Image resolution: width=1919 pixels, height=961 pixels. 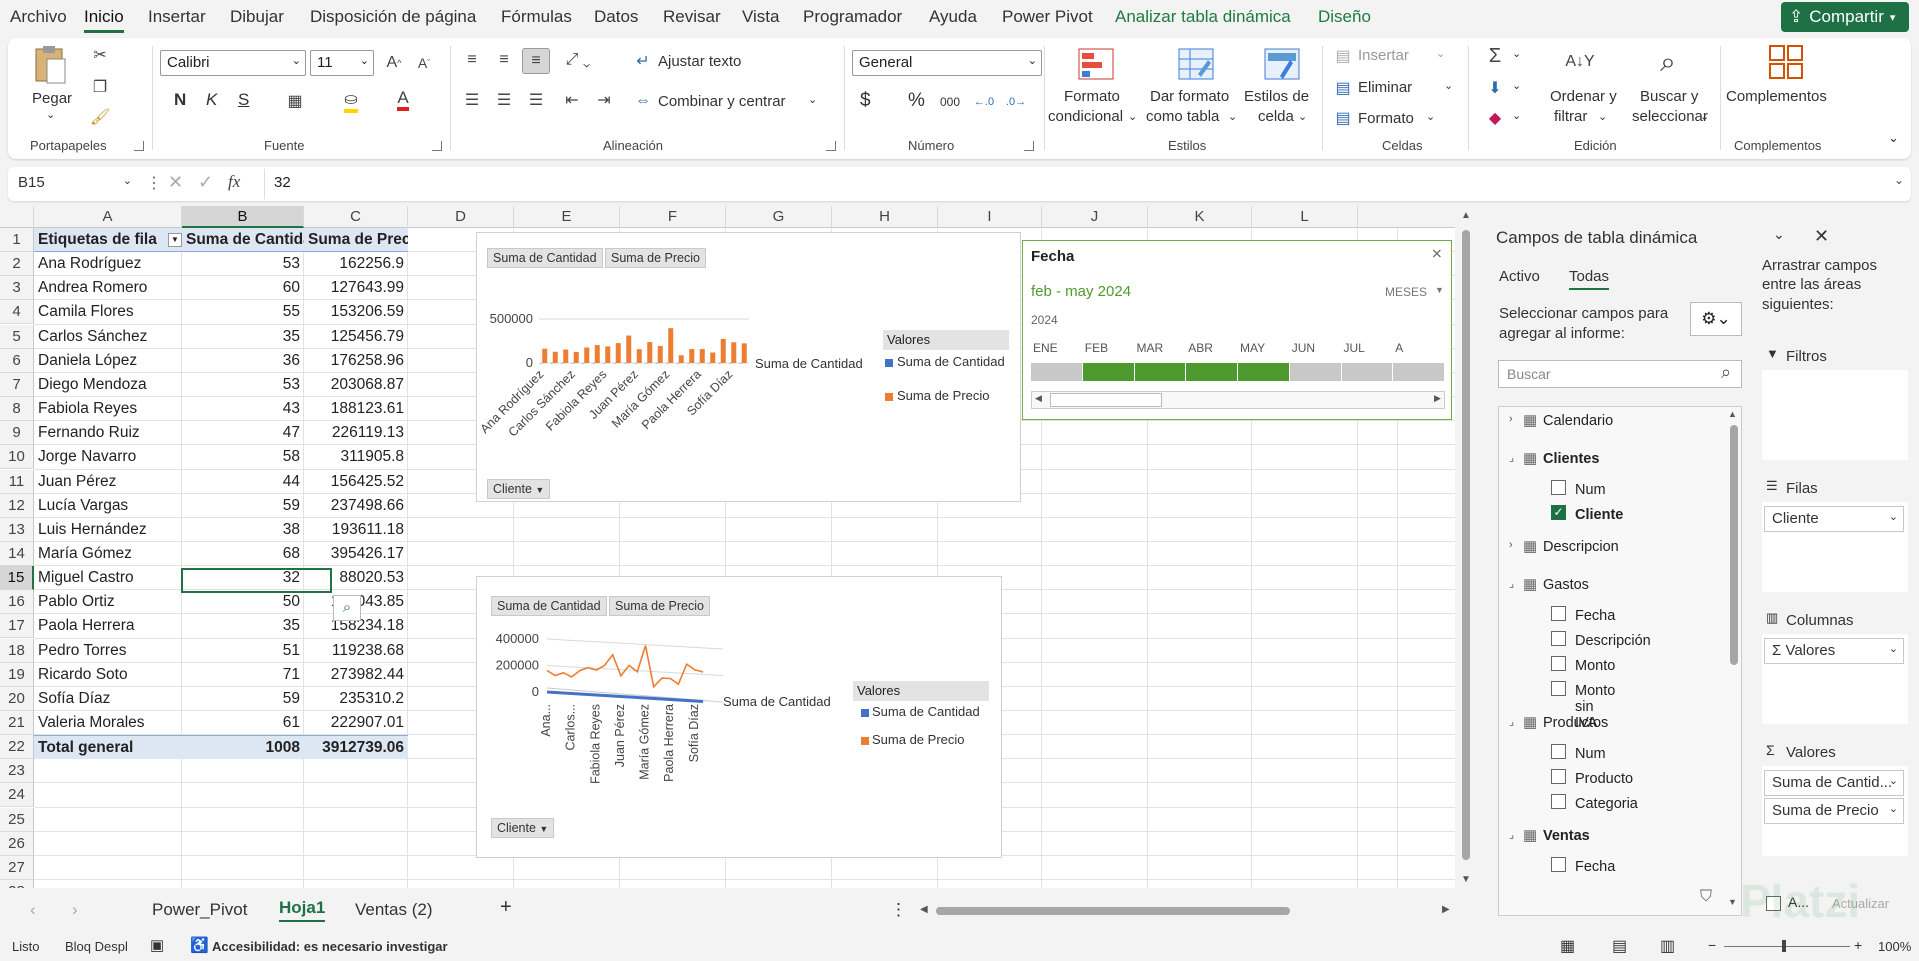 I want to click on column-header-D: D, so click(x=461, y=217).